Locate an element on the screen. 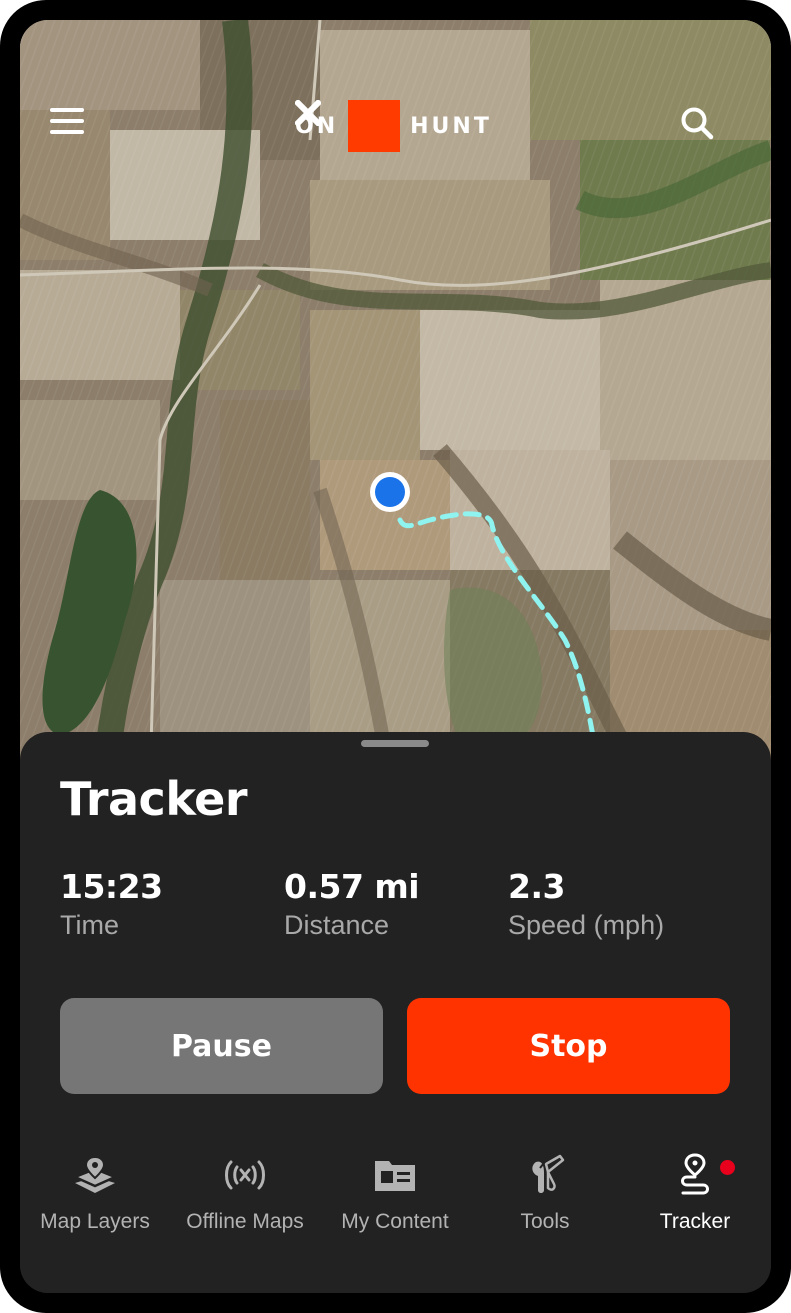  logo-x-icon is located at coordinates (348, 126).